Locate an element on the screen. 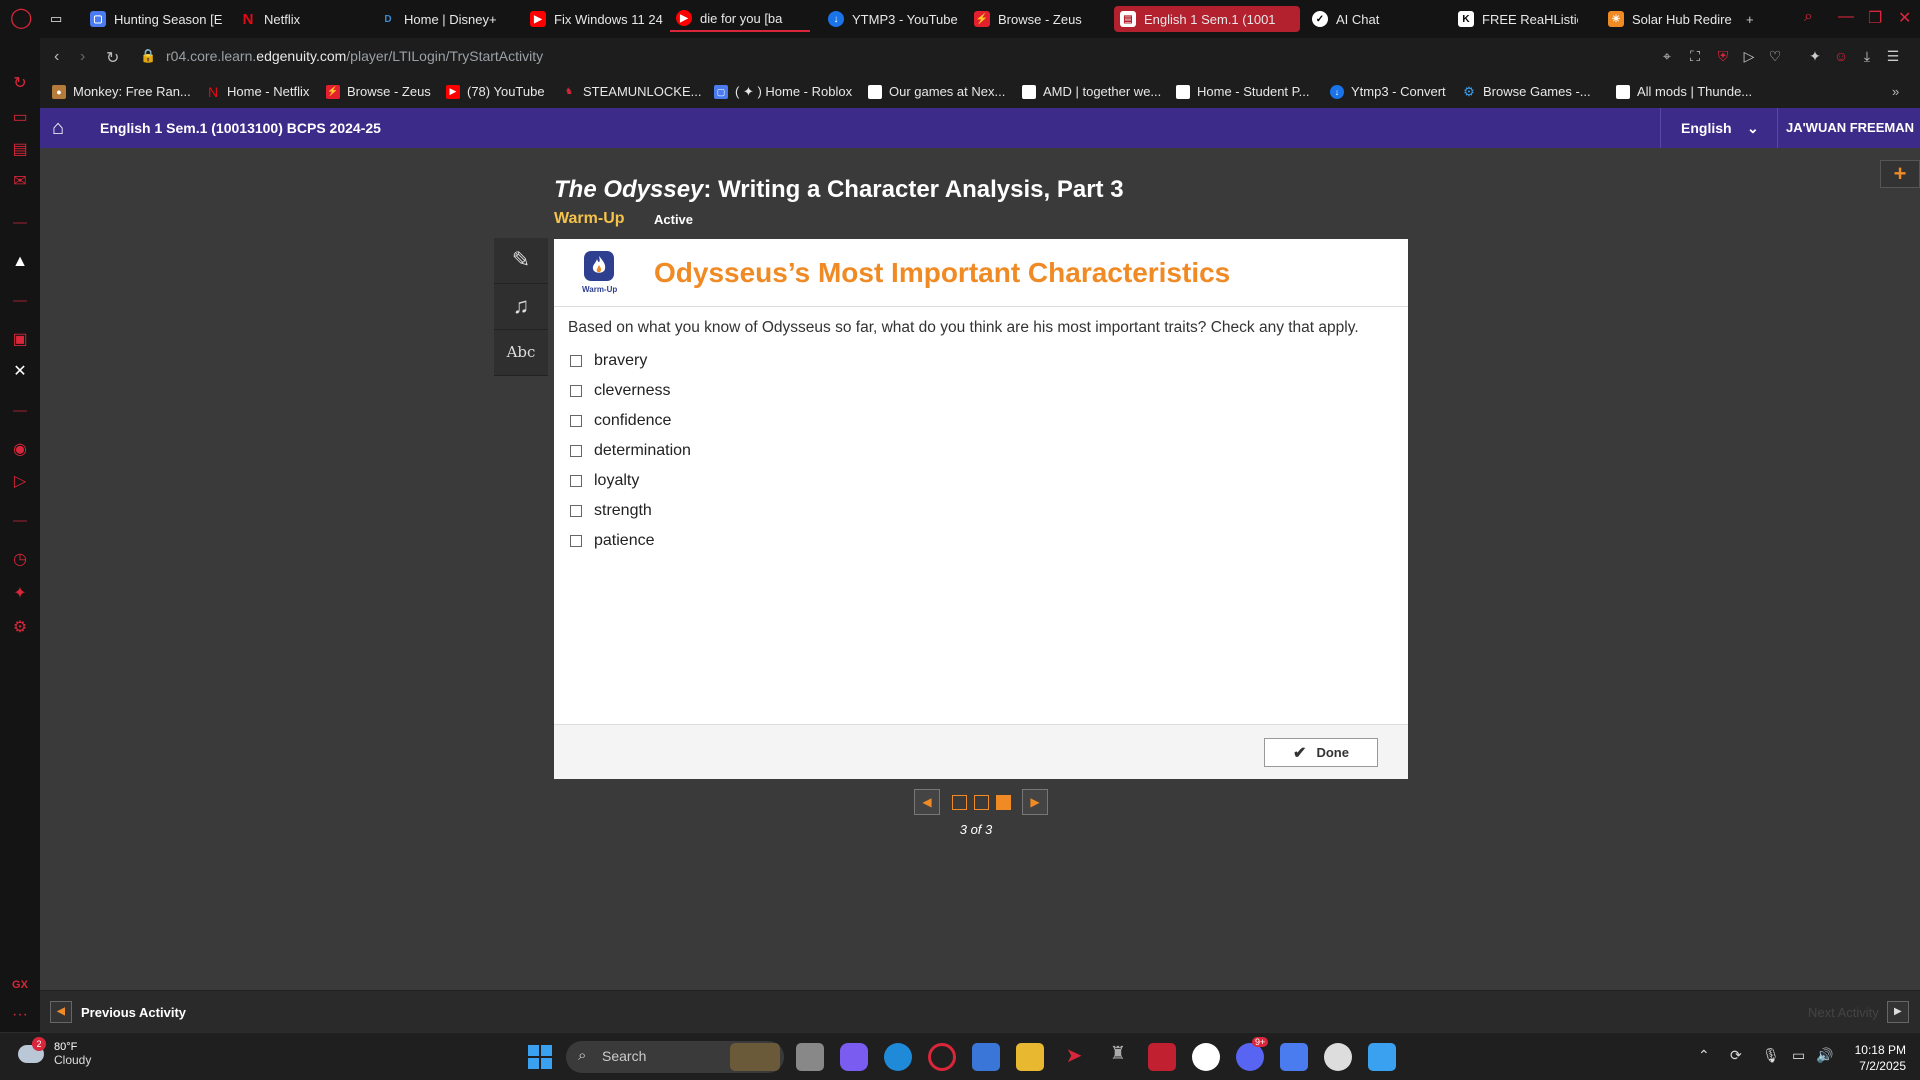 The width and height of the screenshot is (1920, 1080). onedrive-icon is located at coordinates (1338, 1057).